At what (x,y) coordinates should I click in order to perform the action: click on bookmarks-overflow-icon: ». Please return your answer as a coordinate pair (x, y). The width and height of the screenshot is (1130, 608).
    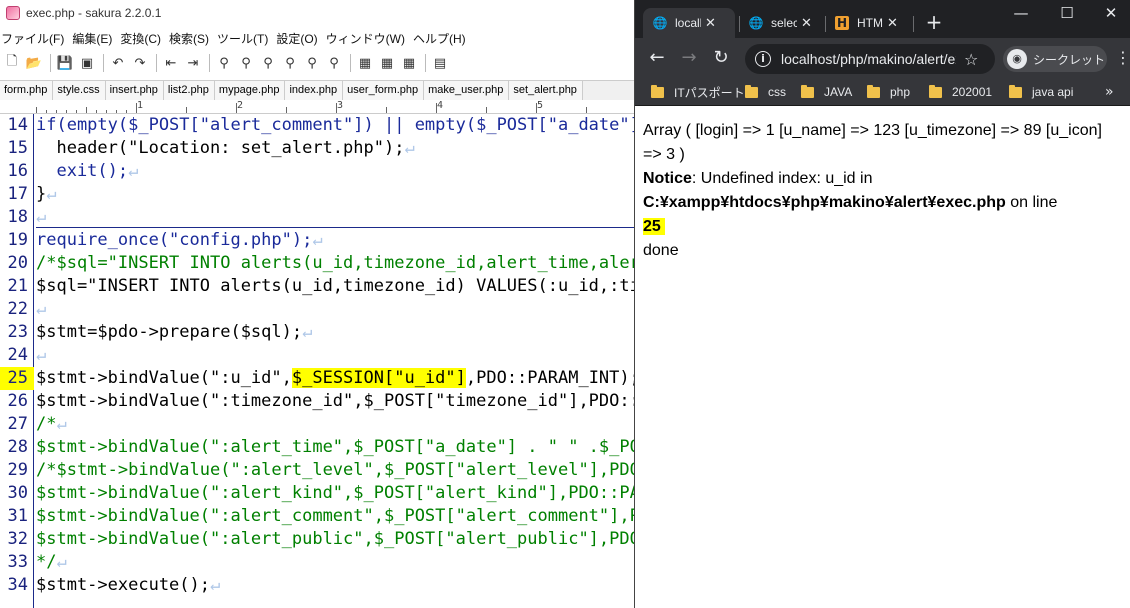
    Looking at the image, I should click on (1109, 92).